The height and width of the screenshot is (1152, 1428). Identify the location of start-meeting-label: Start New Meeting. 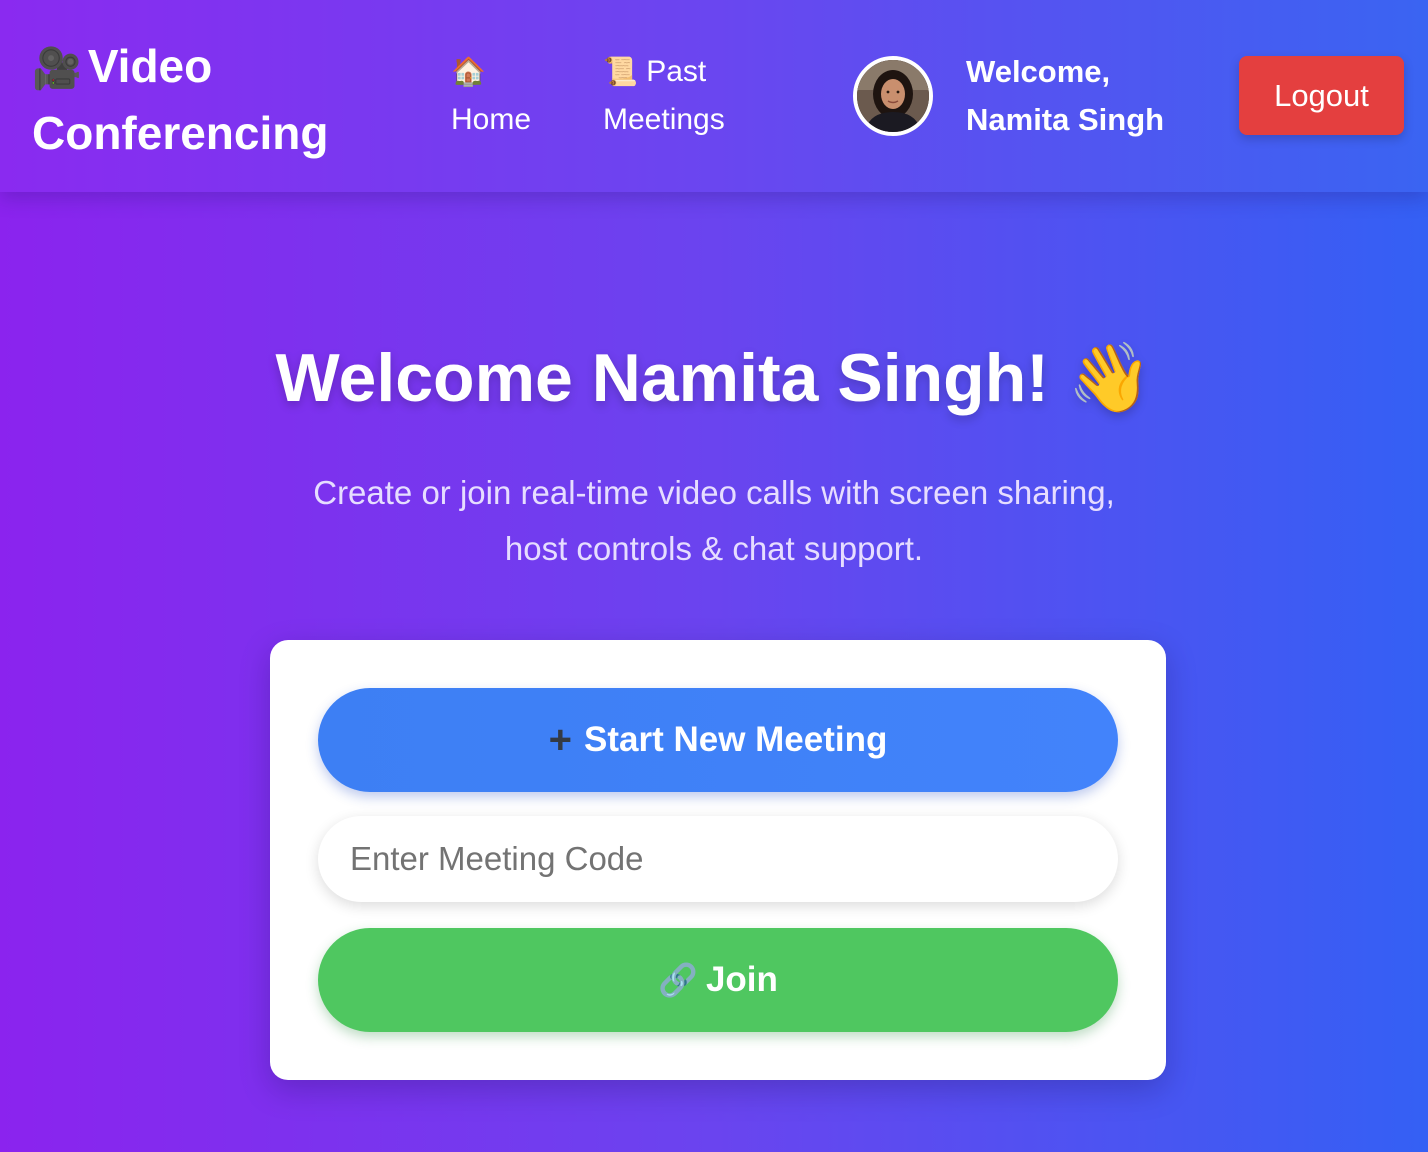
(735, 739).